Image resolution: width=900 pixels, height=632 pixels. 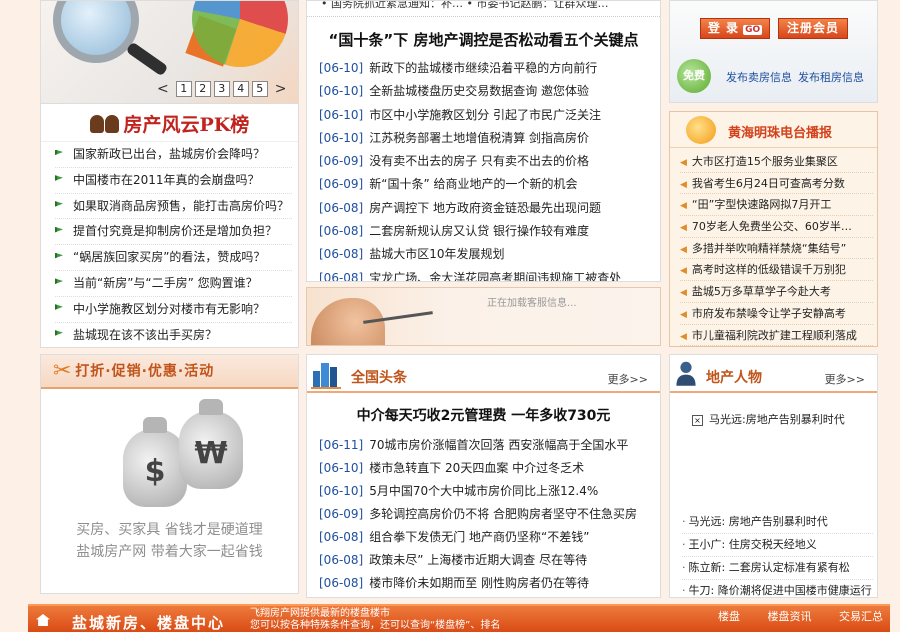 I want to click on news-link: 政策未尽” 上海楼市近期大调查 尽在等待, so click(x=478, y=560).